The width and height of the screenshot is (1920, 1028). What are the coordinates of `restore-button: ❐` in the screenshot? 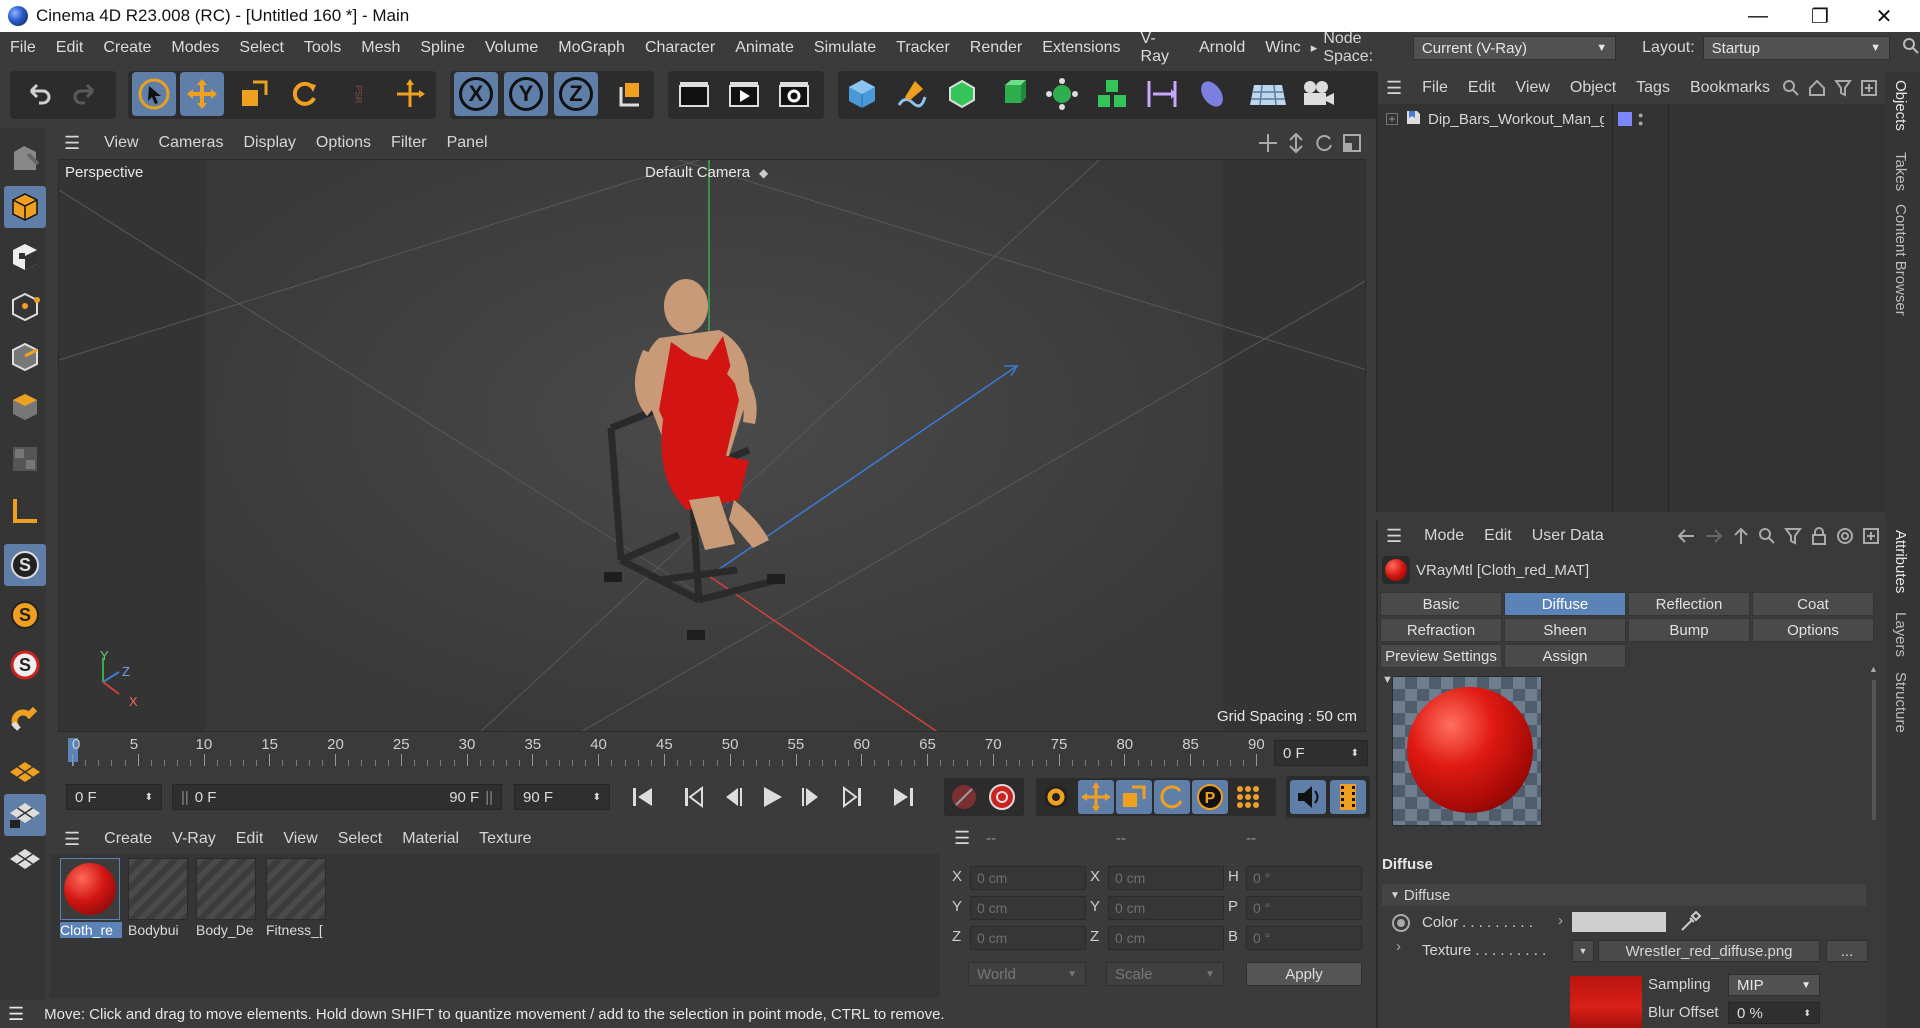 It's located at (1820, 16).